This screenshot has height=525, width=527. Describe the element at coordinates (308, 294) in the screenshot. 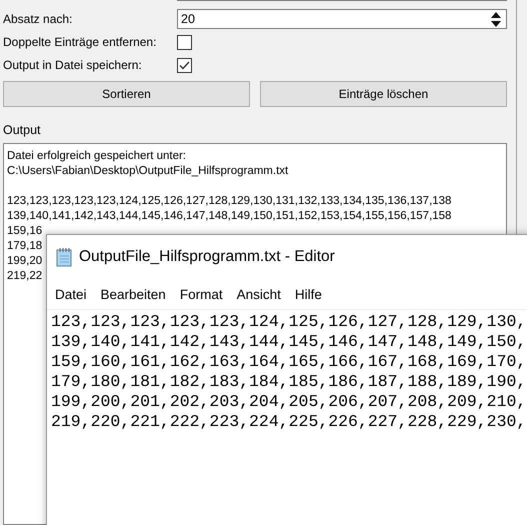

I see `menu-item: Hilfe` at that location.